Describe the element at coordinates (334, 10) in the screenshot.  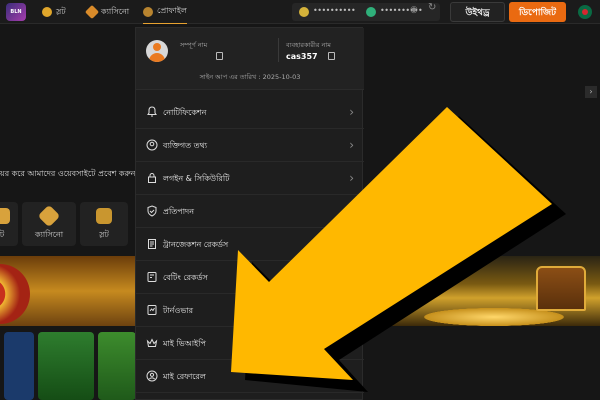
I see `balance-main: ••••••••••` at that location.